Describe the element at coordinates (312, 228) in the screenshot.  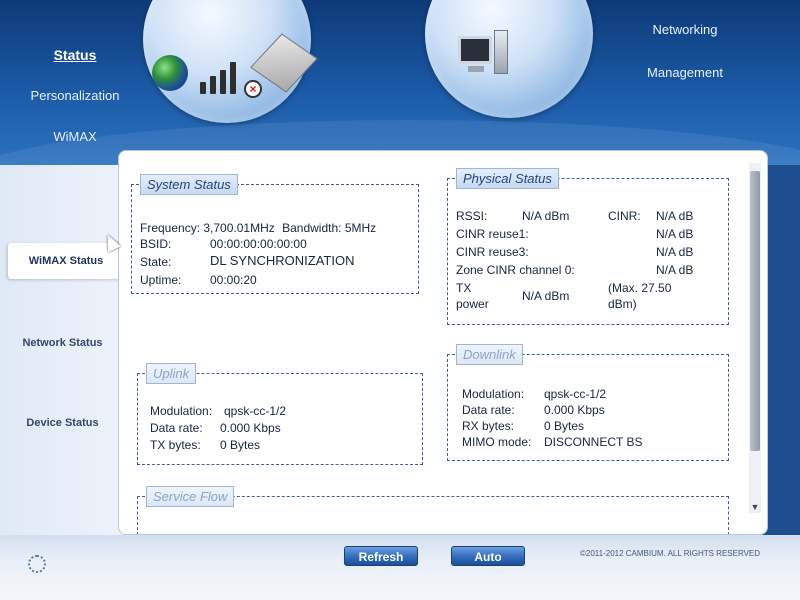
I see `bandwidth-label: Bandwidth:` at that location.